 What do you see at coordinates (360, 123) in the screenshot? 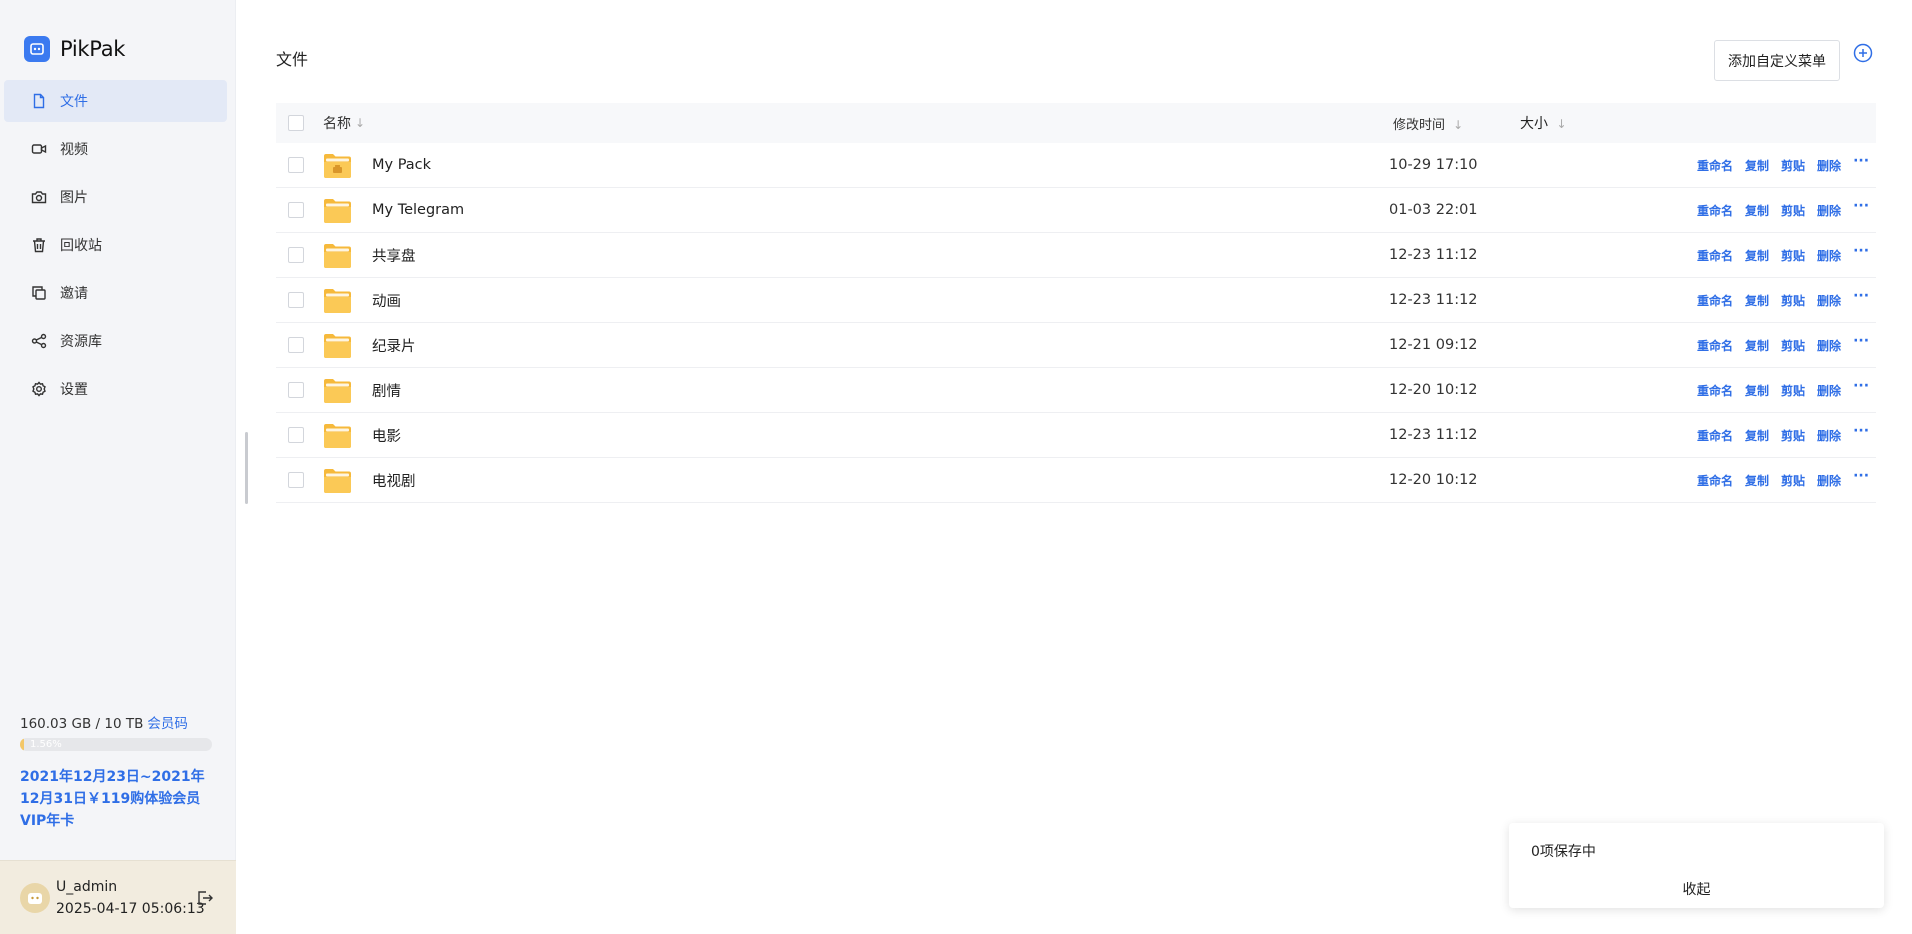
I see `sort-arrow-icon: ↓` at bounding box center [360, 123].